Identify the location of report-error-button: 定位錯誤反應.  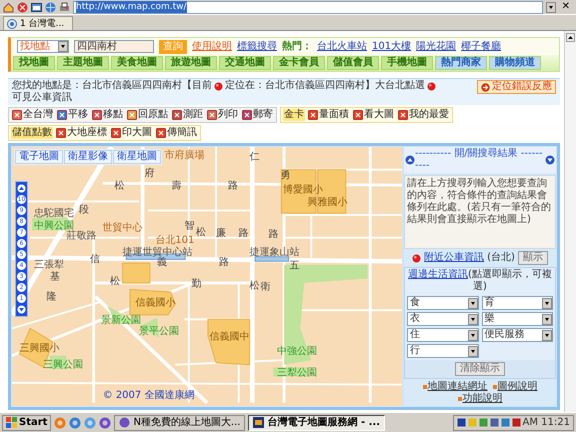
(516, 87).